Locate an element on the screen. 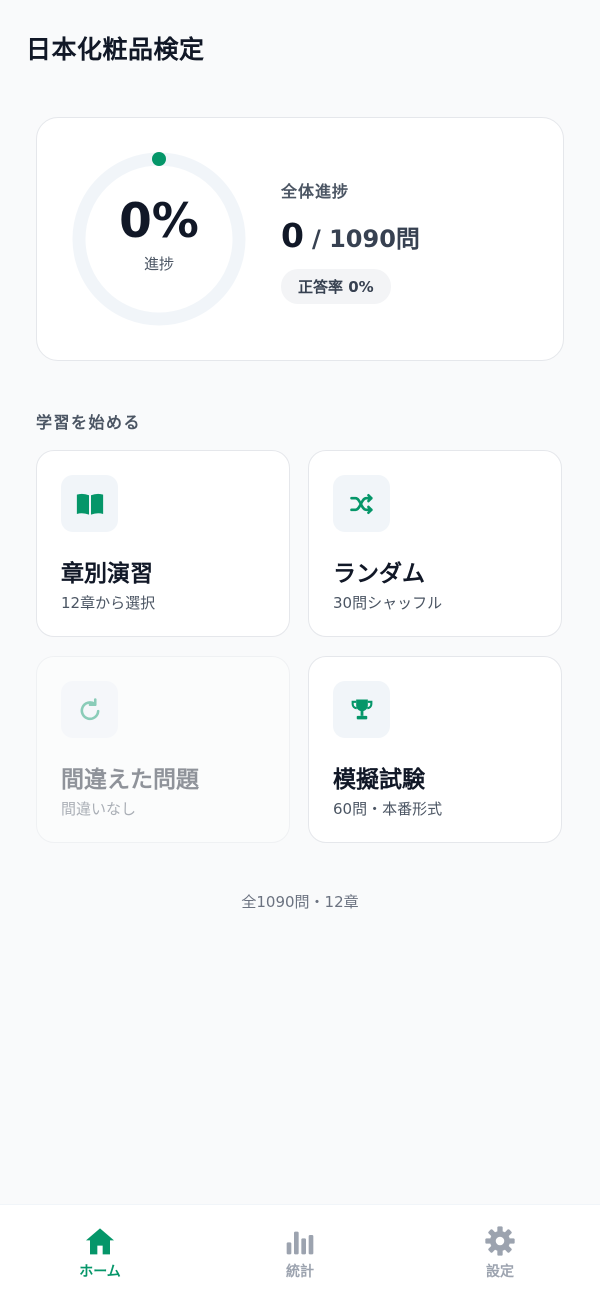 The width and height of the screenshot is (600, 1299). retry-icon is located at coordinates (89, 709).